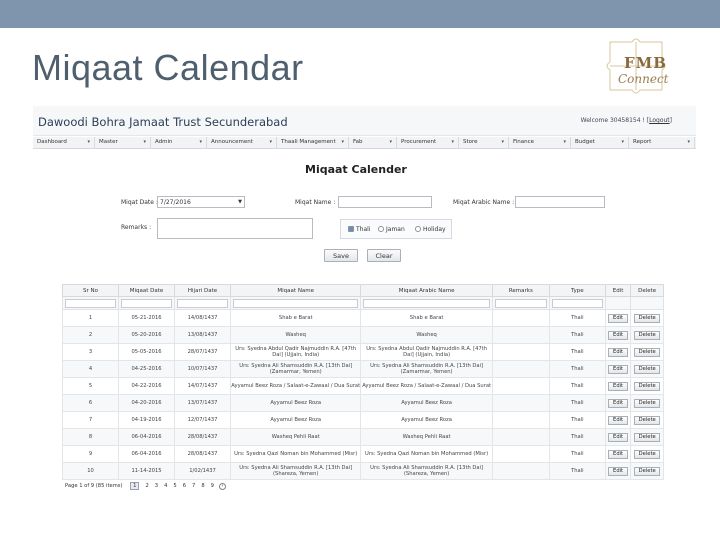 The height and width of the screenshot is (540, 720). What do you see at coordinates (600, 143) in the screenshot?
I see `menu-item-9: Budget ▾` at bounding box center [600, 143].